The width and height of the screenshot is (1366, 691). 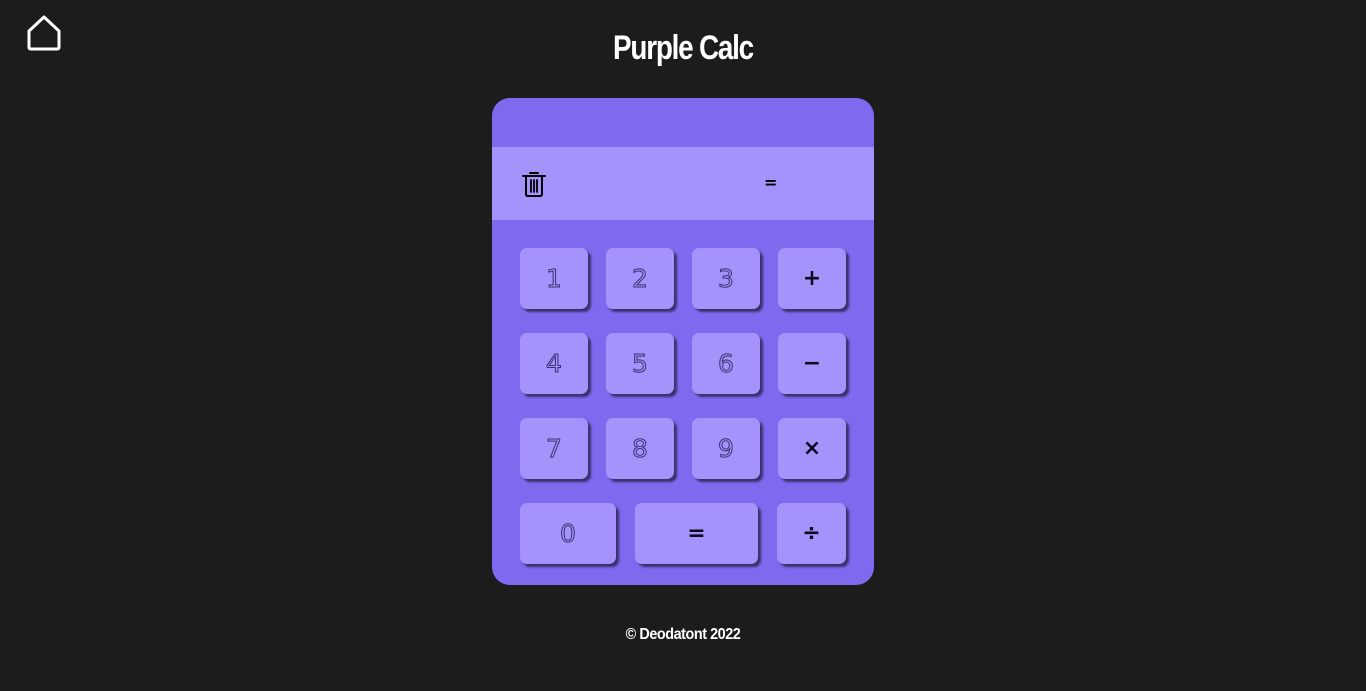 I want to click on page-title: Purple Calc, so click(x=683, y=48).